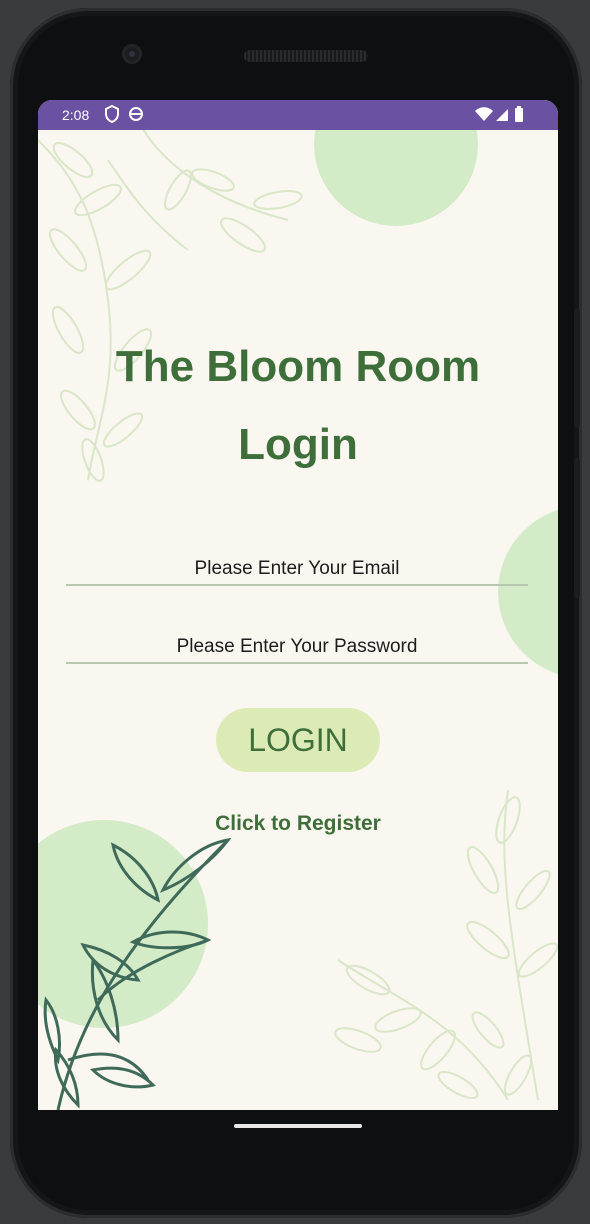 This screenshot has height=1224, width=590. What do you see at coordinates (298, 740) in the screenshot?
I see `login-button: LOGIN` at bounding box center [298, 740].